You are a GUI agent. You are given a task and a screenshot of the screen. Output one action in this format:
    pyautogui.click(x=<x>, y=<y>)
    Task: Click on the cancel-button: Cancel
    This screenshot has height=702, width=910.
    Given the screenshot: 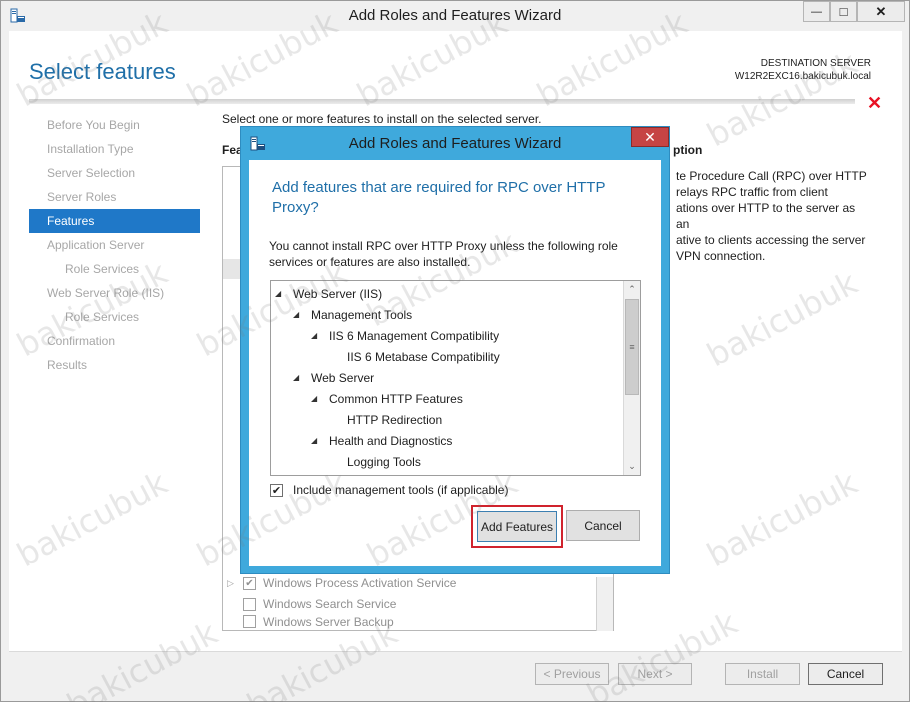 What is the action you would take?
    pyautogui.click(x=845, y=674)
    